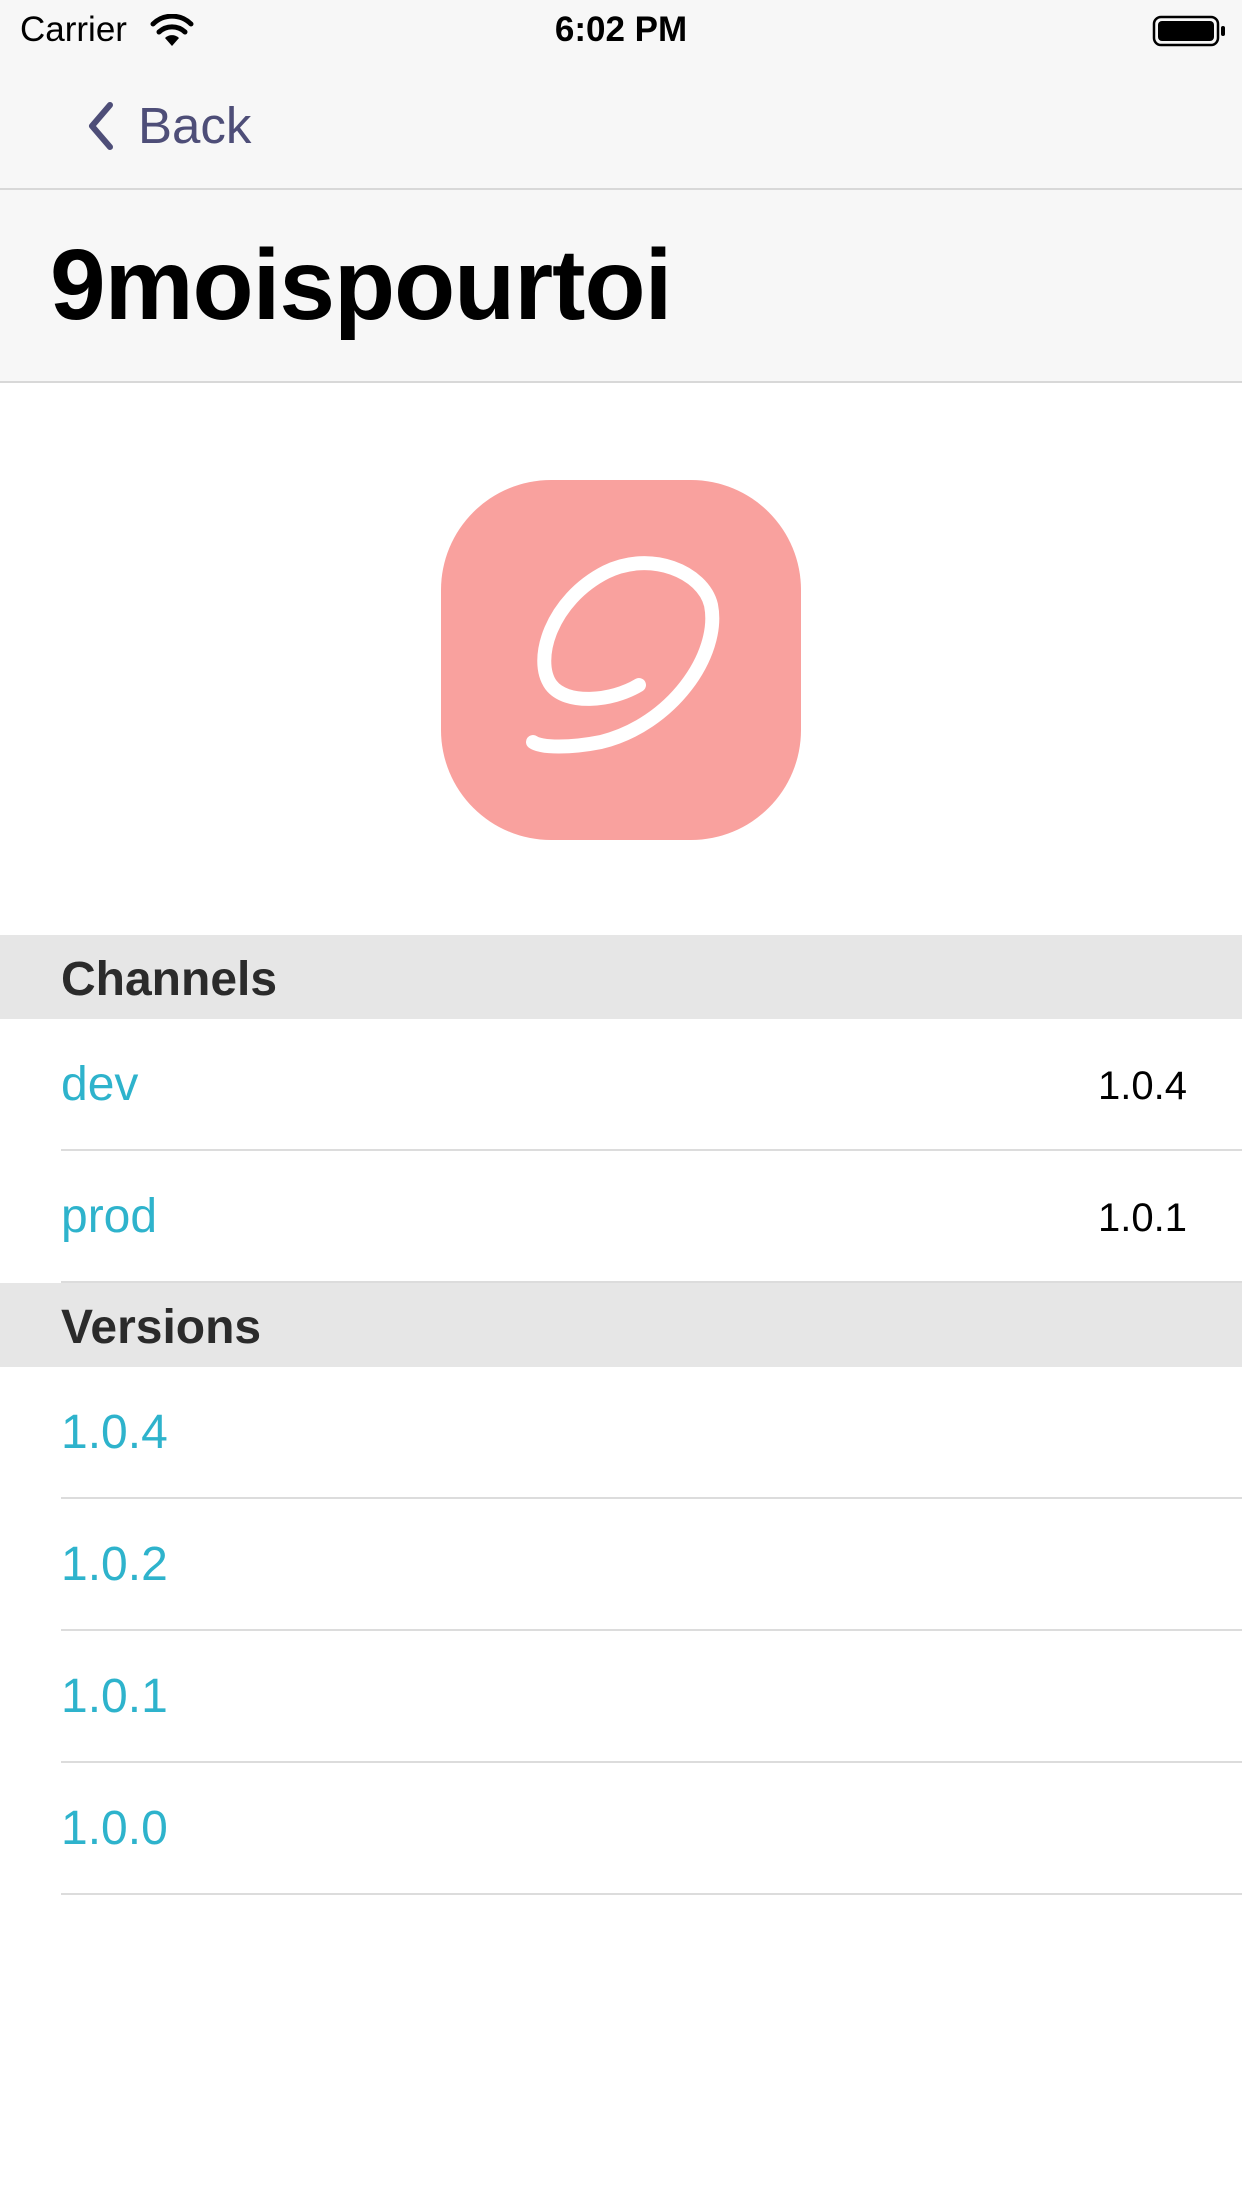 The image size is (1242, 2208). I want to click on section-header-versions: Versions, so click(621, 1325).